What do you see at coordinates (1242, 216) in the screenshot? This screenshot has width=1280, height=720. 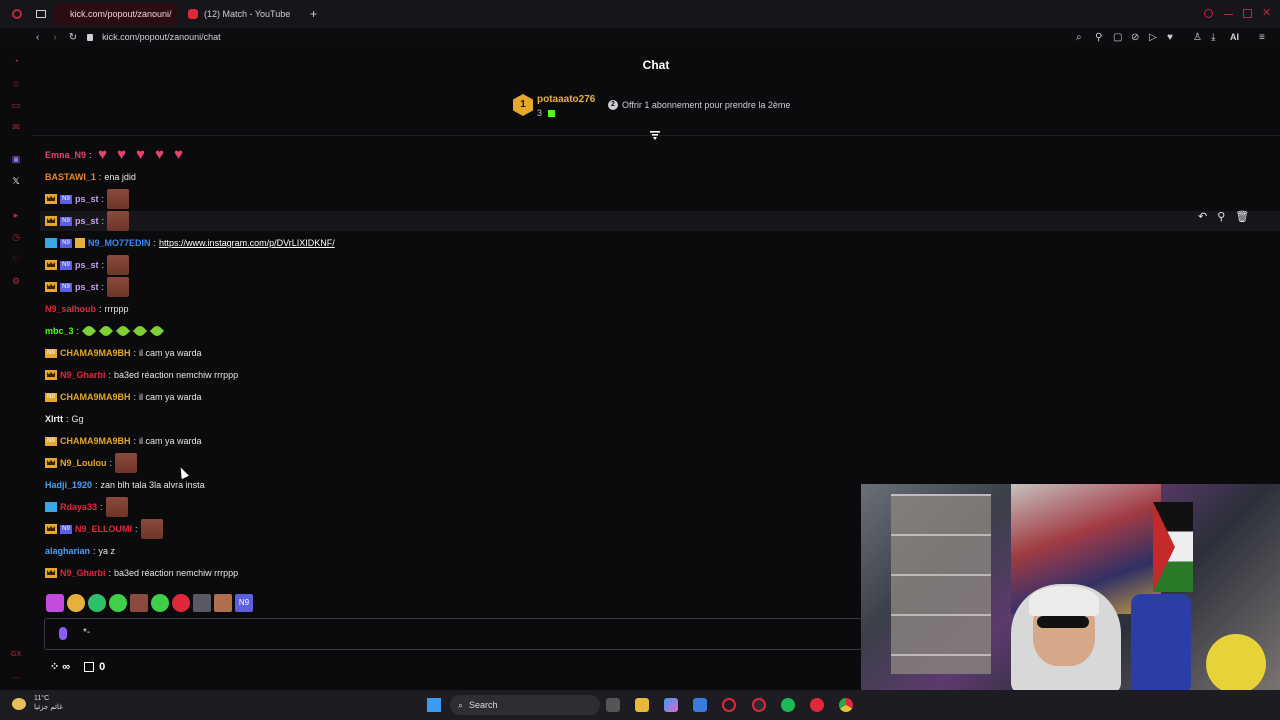 I see `delete-icon: 🗑` at bounding box center [1242, 216].